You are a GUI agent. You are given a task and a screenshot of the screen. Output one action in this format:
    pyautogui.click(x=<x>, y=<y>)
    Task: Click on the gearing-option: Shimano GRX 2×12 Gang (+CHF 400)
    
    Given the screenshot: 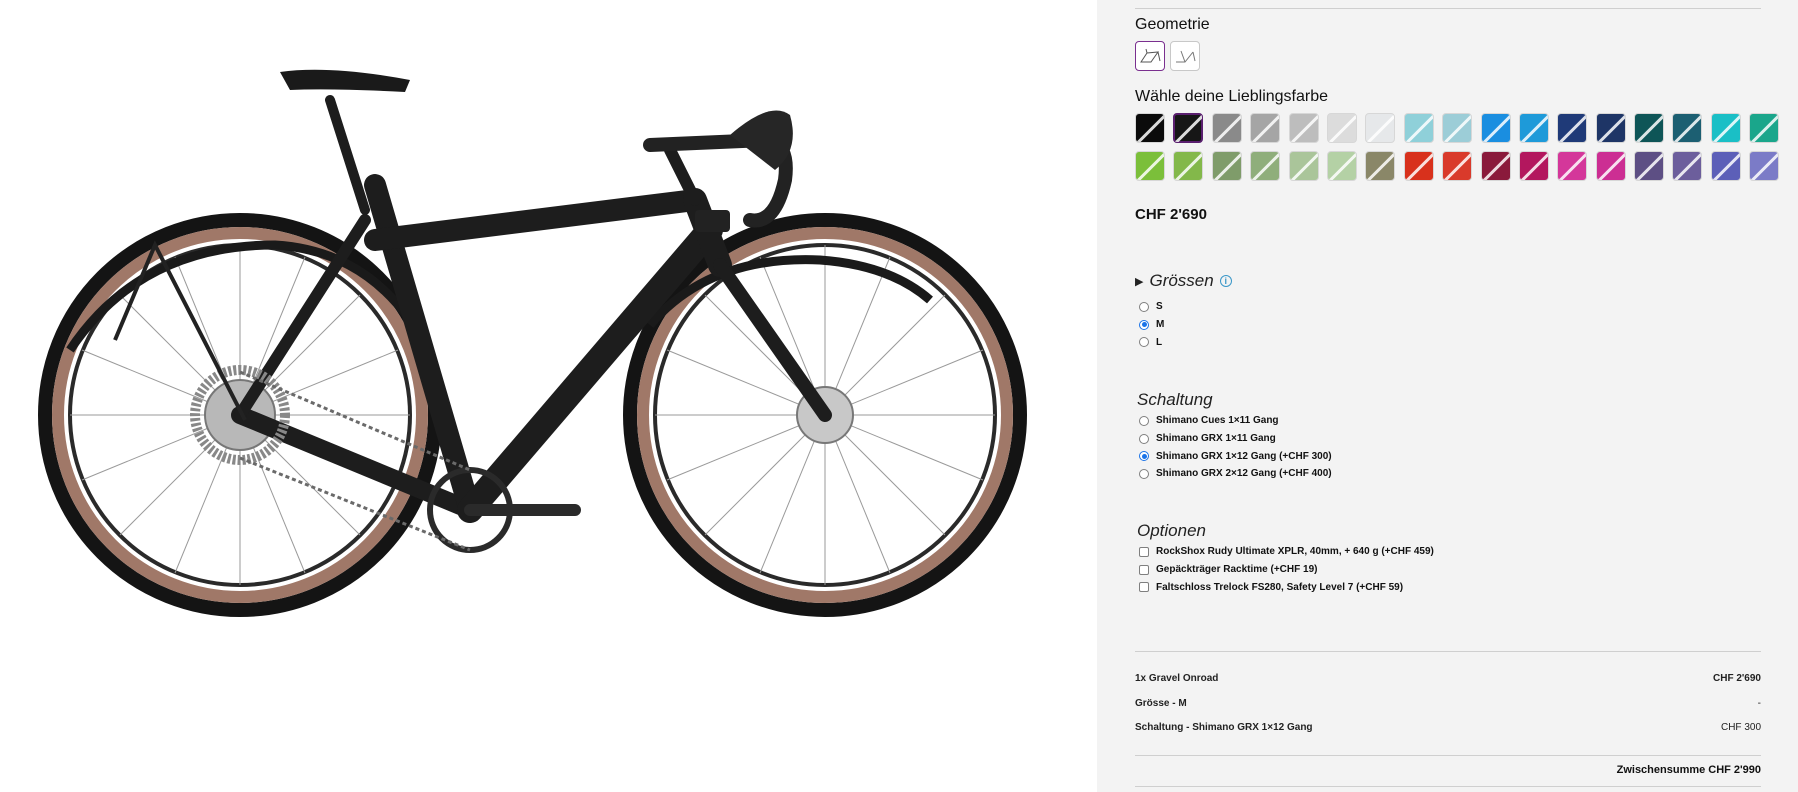 What is the action you would take?
    pyautogui.click(x=1235, y=474)
    